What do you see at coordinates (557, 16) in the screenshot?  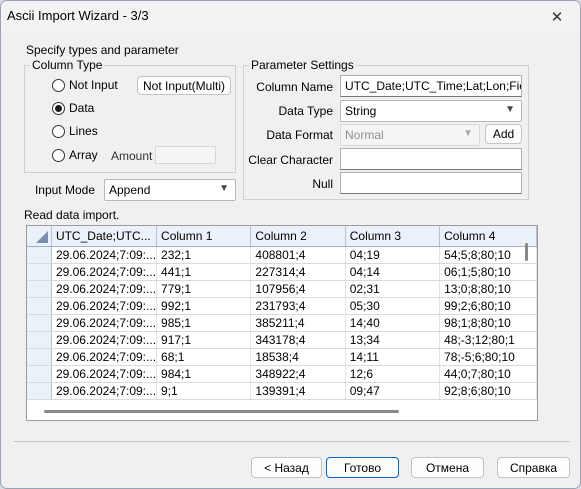 I see `close-icon: ✕` at bounding box center [557, 16].